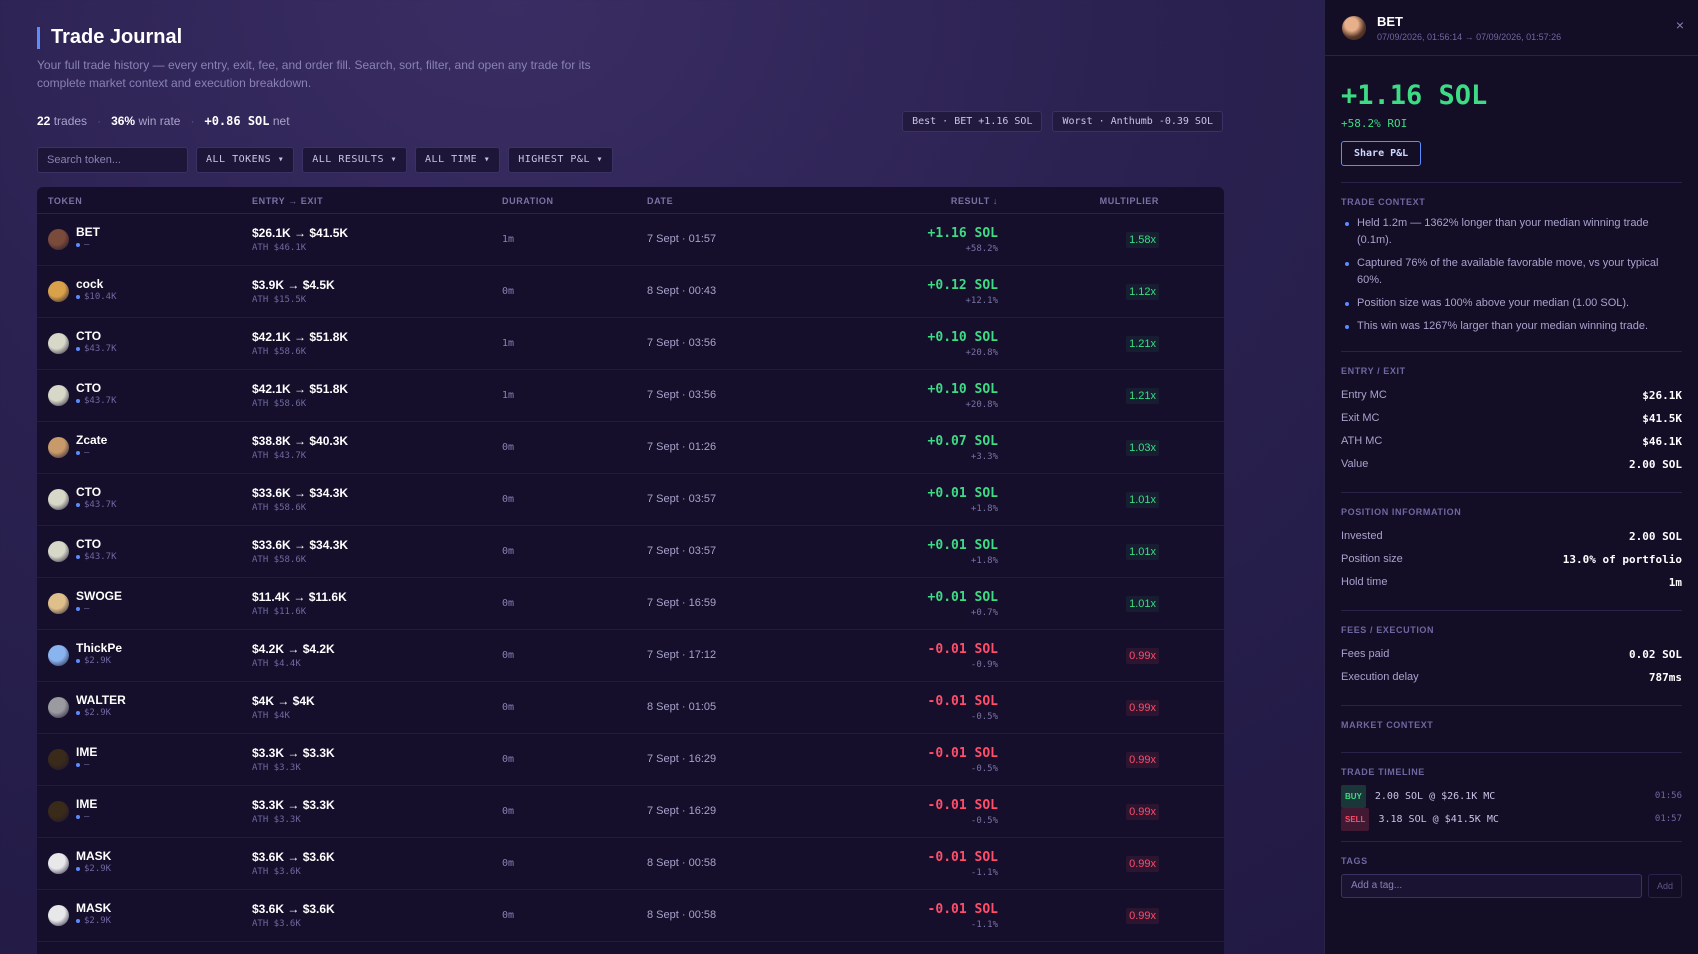  What do you see at coordinates (87, 804) in the screenshot?
I see `token-name: IME` at bounding box center [87, 804].